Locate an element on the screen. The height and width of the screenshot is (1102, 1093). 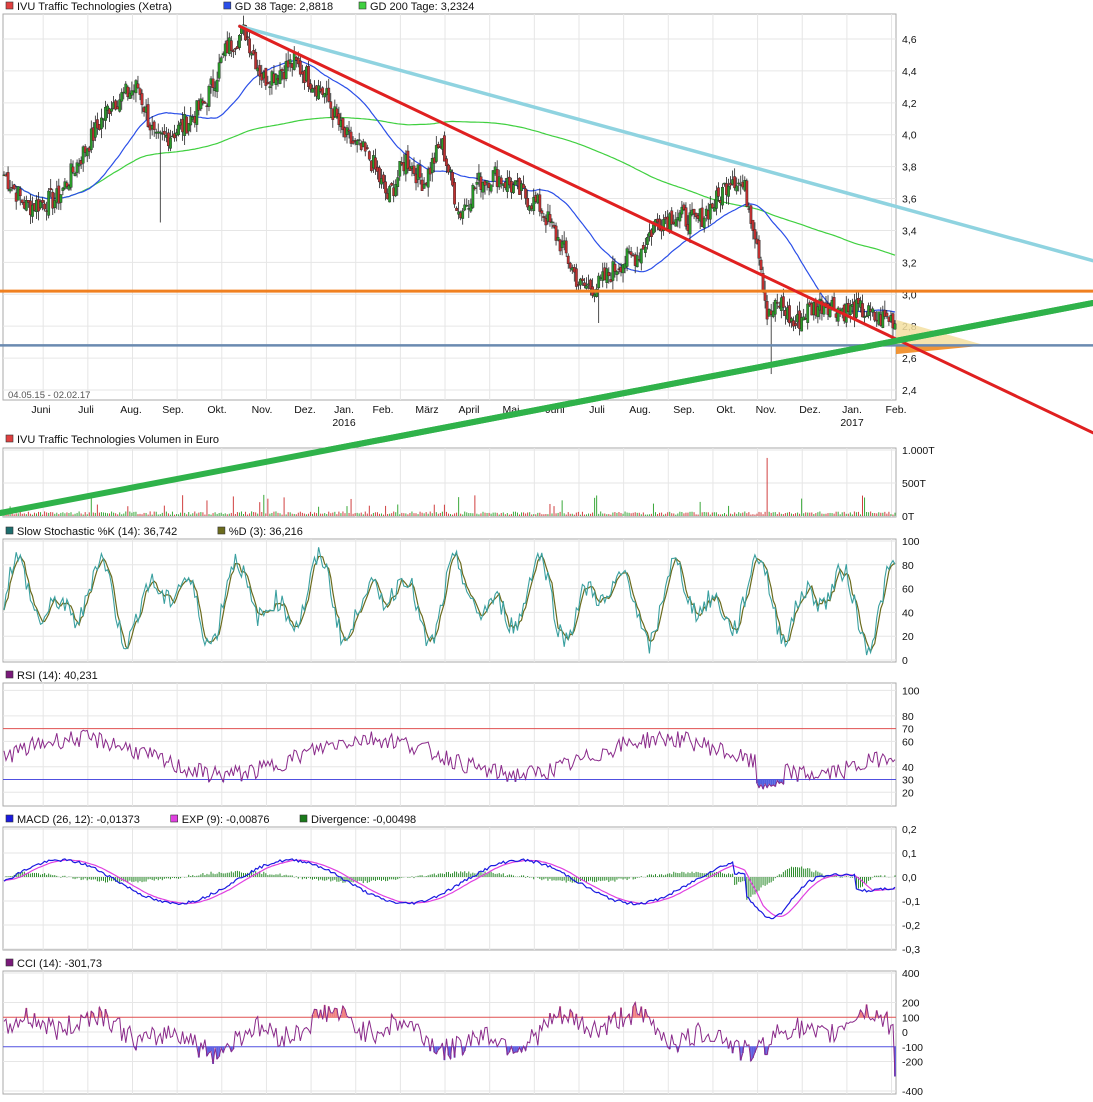
y-tick-label: 40 is located at coordinates (908, 613).